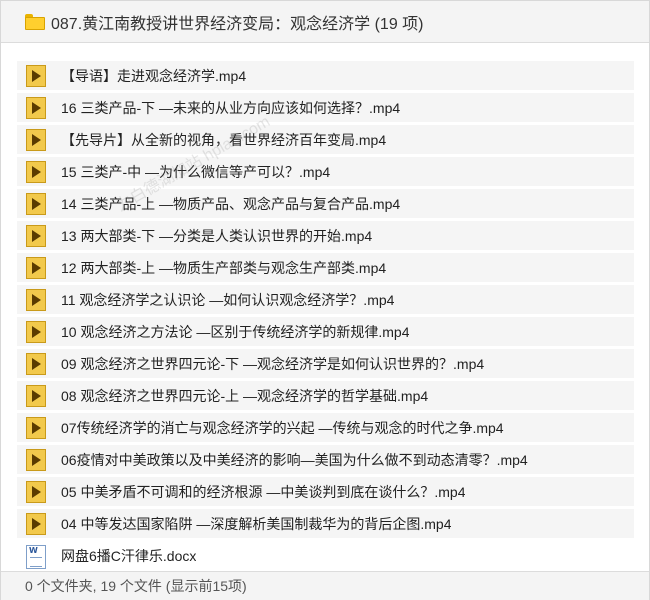  I want to click on file-name: 【导语】走进观念经济学.mp4, so click(154, 75).